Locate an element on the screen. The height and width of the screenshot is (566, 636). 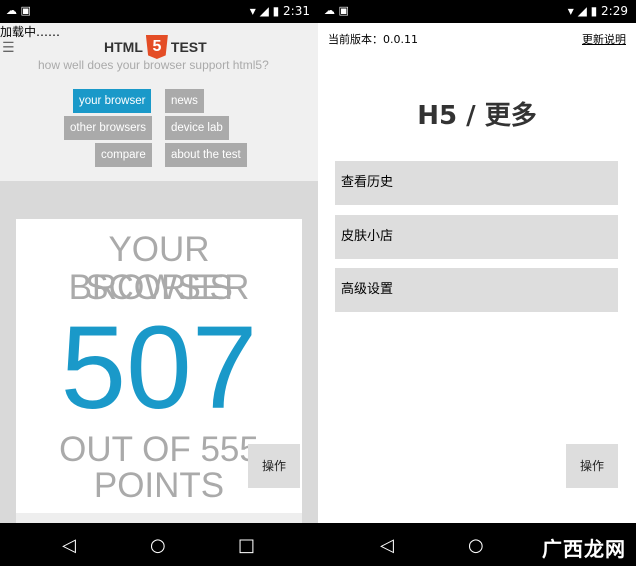
version-label: 当前版本：0.0.11 is located at coordinates (373, 39).